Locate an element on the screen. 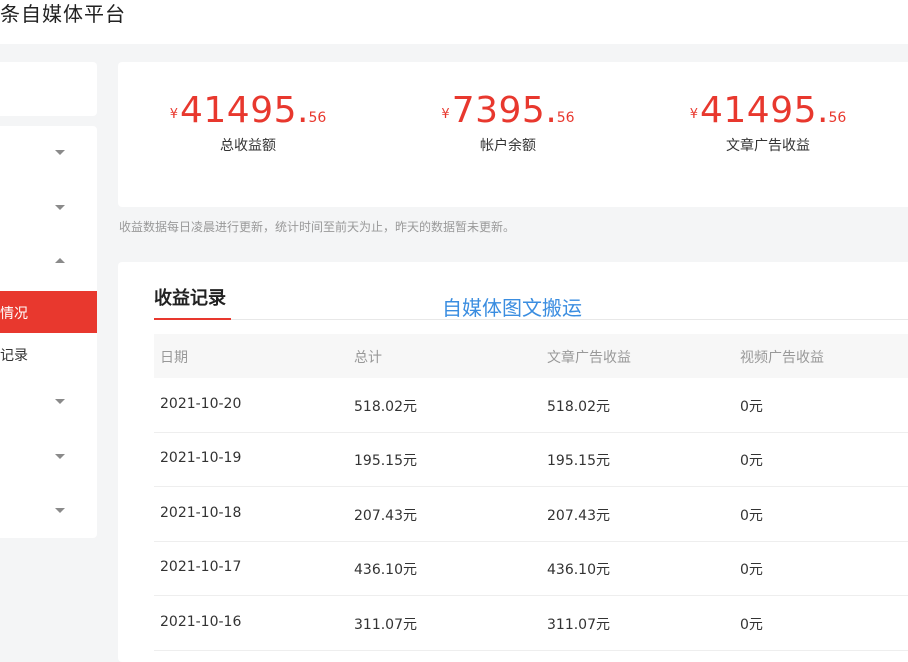 The height and width of the screenshot is (662, 908). table-row: 2021-10-19 195.15元 195.15元 0元 is located at coordinates (531, 459).